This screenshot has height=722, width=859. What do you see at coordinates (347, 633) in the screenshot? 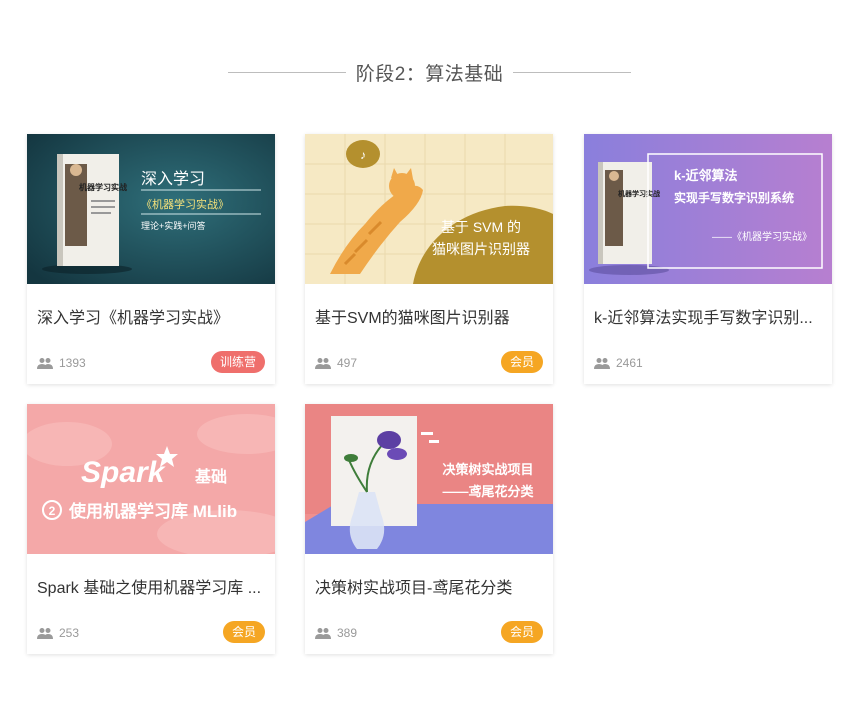
I see `student-count-value: 389` at bounding box center [347, 633].